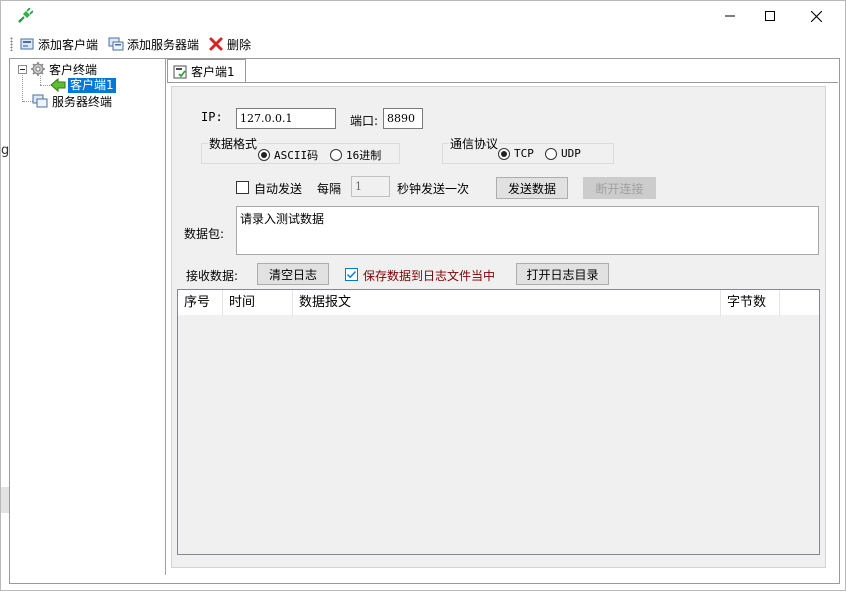 This screenshot has height=591, width=846. Describe the element at coordinates (258, 303) in the screenshot. I see `column-header-time: 时间` at that location.